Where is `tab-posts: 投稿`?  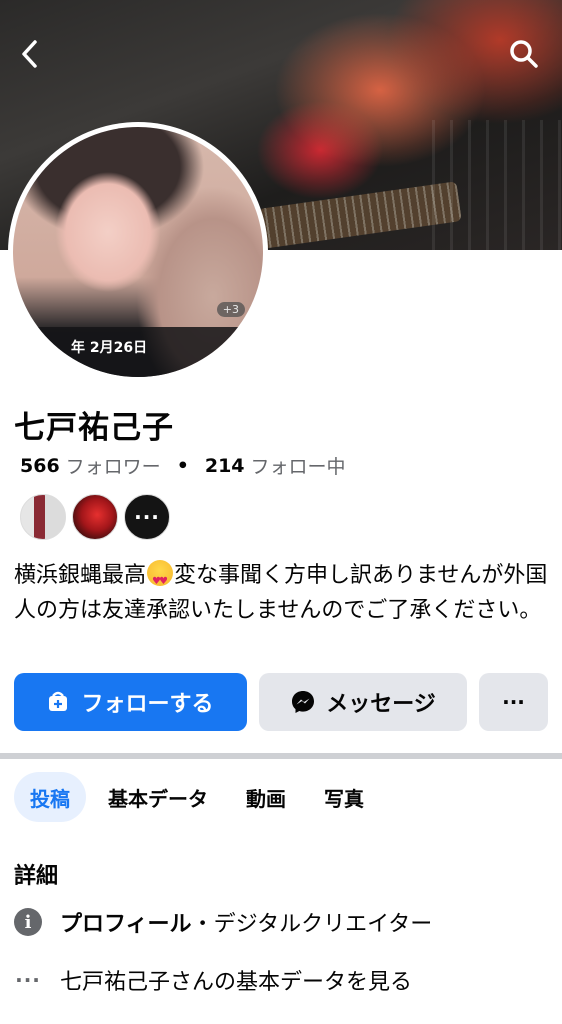 tab-posts: 投稿 is located at coordinates (50, 797).